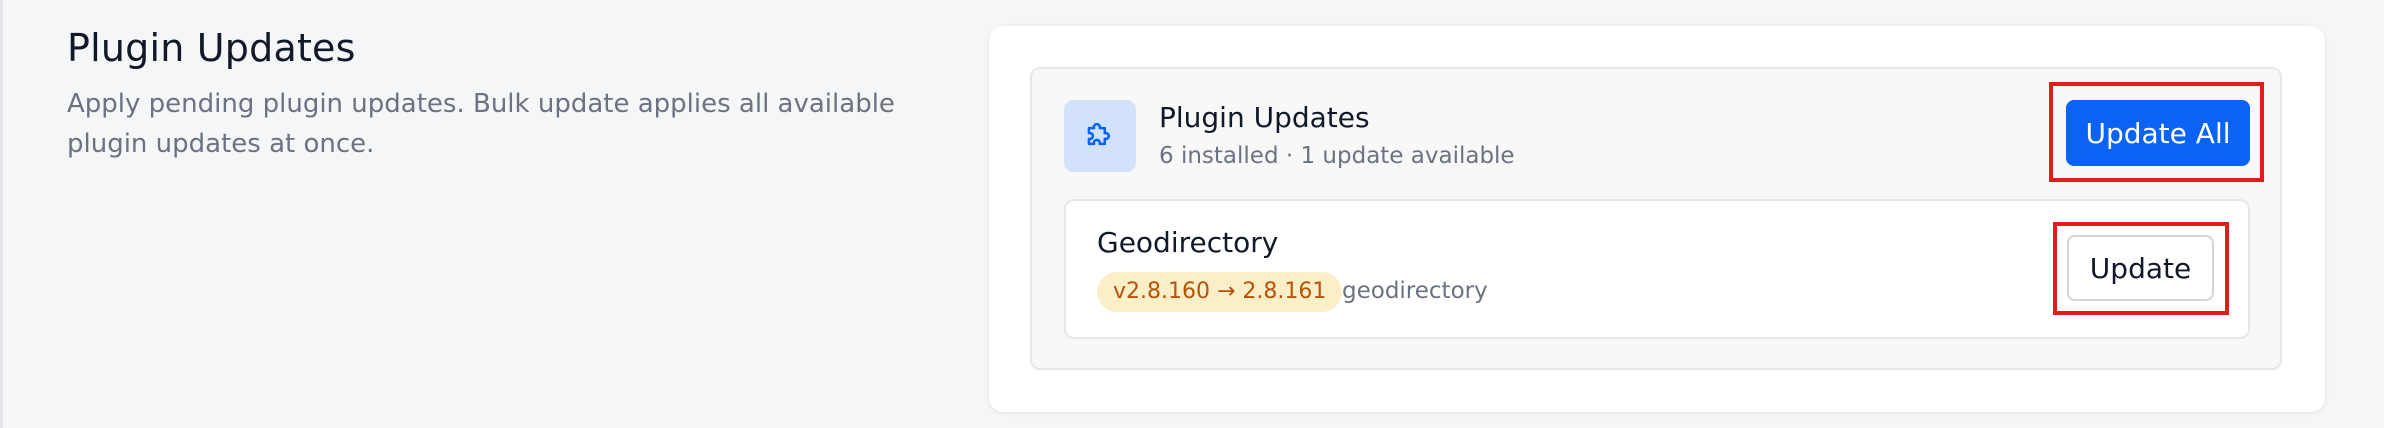 This screenshot has height=428, width=2384. Describe the element at coordinates (2158, 133) in the screenshot. I see `update-all-button: Update All` at that location.